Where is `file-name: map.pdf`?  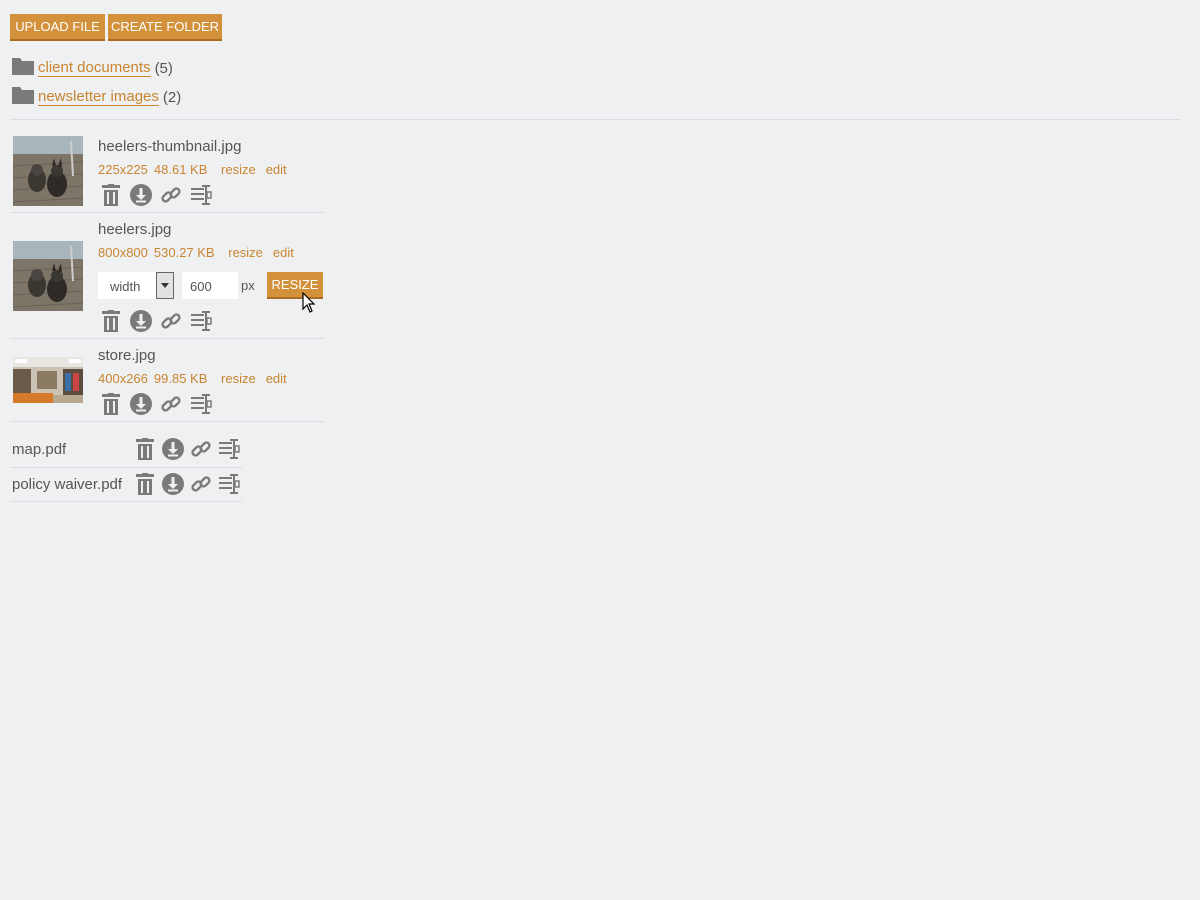 file-name: map.pdf is located at coordinates (39, 449).